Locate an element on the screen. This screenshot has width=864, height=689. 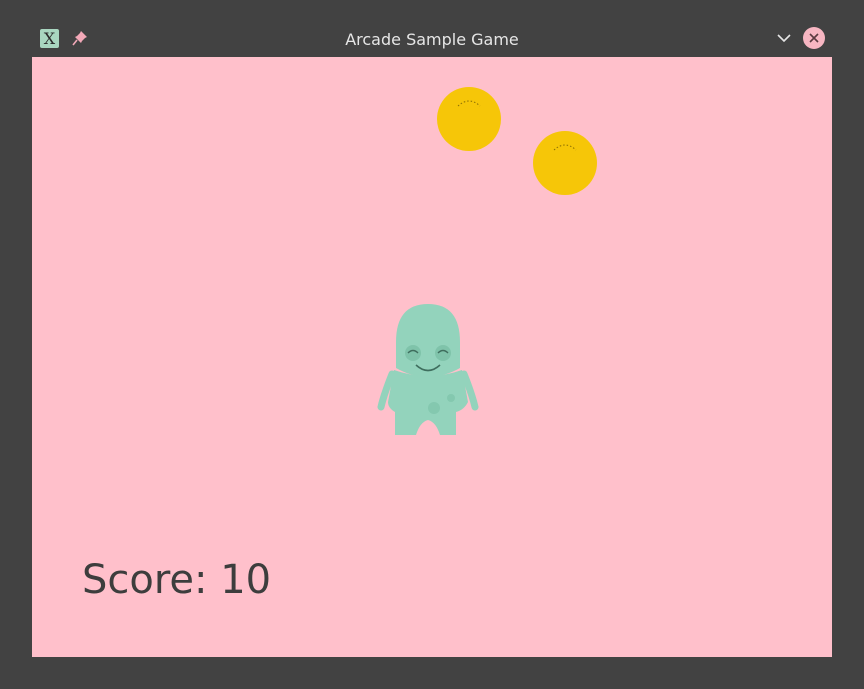
minimize-icon is located at coordinates (784, 38).